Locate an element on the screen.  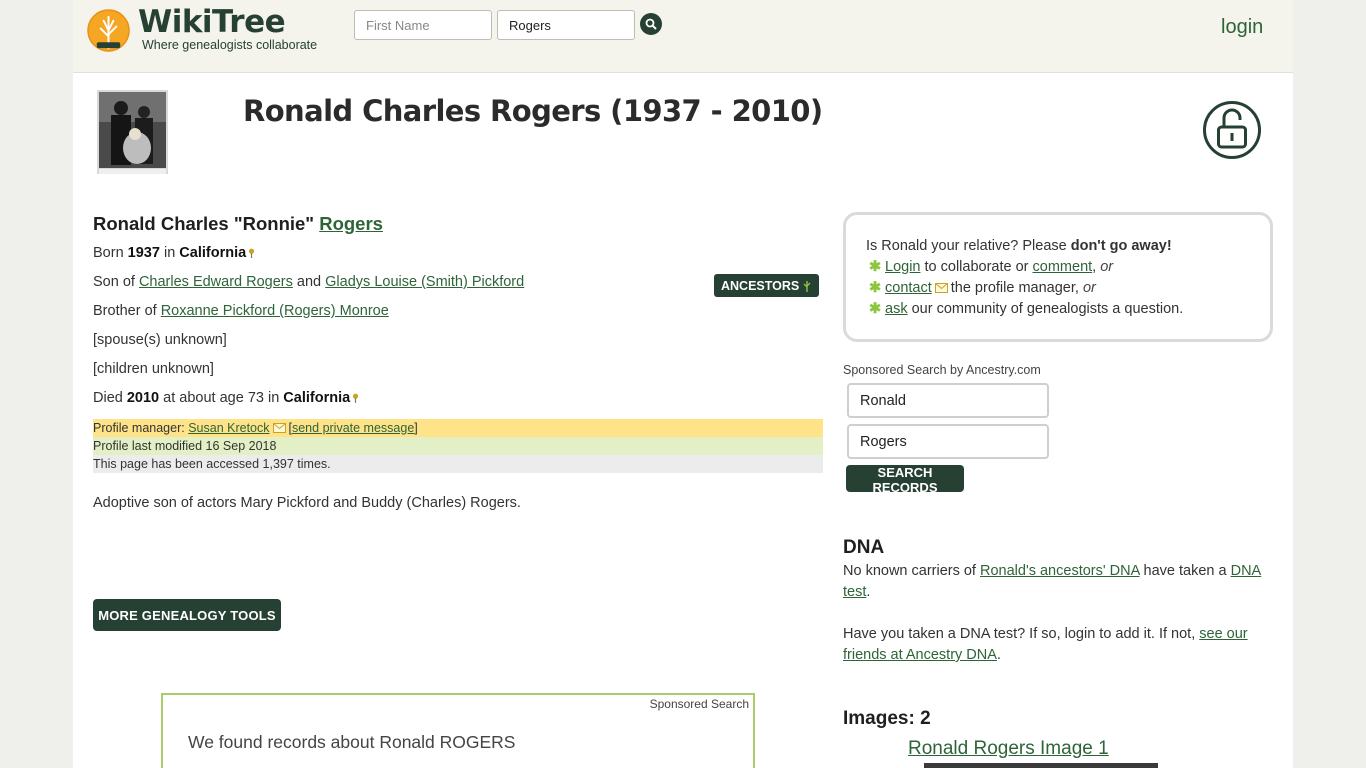
full-name: Ronald Charles "Ronnie" is located at coordinates (204, 223).